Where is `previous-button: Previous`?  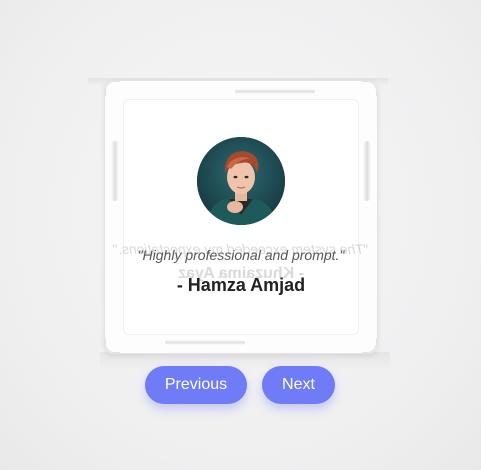 previous-button: Previous is located at coordinates (196, 385).